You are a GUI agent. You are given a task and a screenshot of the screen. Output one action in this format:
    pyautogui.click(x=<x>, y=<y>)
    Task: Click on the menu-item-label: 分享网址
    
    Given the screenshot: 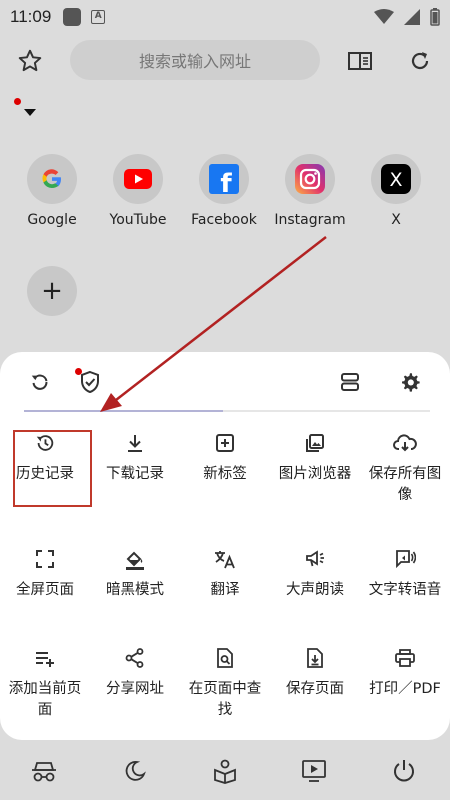 What is the action you would take?
    pyautogui.click(x=135, y=689)
    